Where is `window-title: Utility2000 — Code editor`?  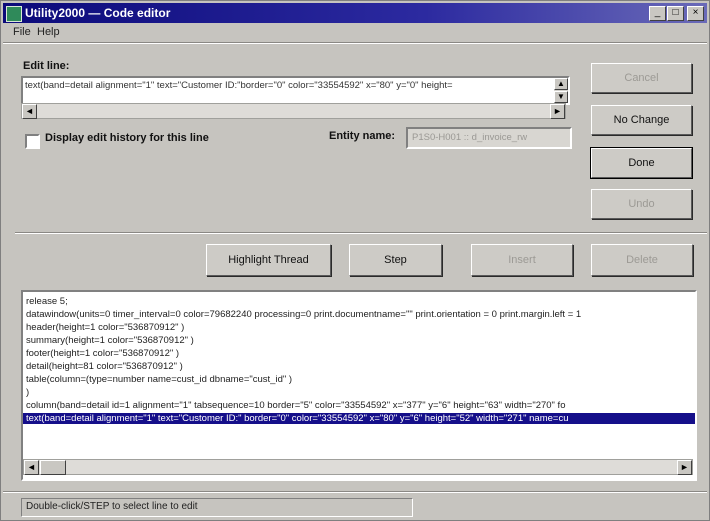 window-title: Utility2000 — Code editor is located at coordinates (98, 13).